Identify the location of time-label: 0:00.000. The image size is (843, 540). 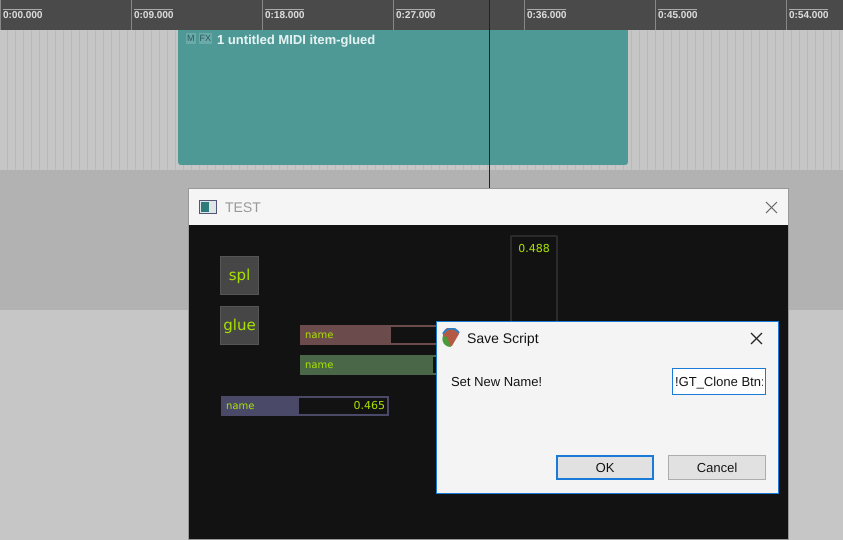
(22, 15).